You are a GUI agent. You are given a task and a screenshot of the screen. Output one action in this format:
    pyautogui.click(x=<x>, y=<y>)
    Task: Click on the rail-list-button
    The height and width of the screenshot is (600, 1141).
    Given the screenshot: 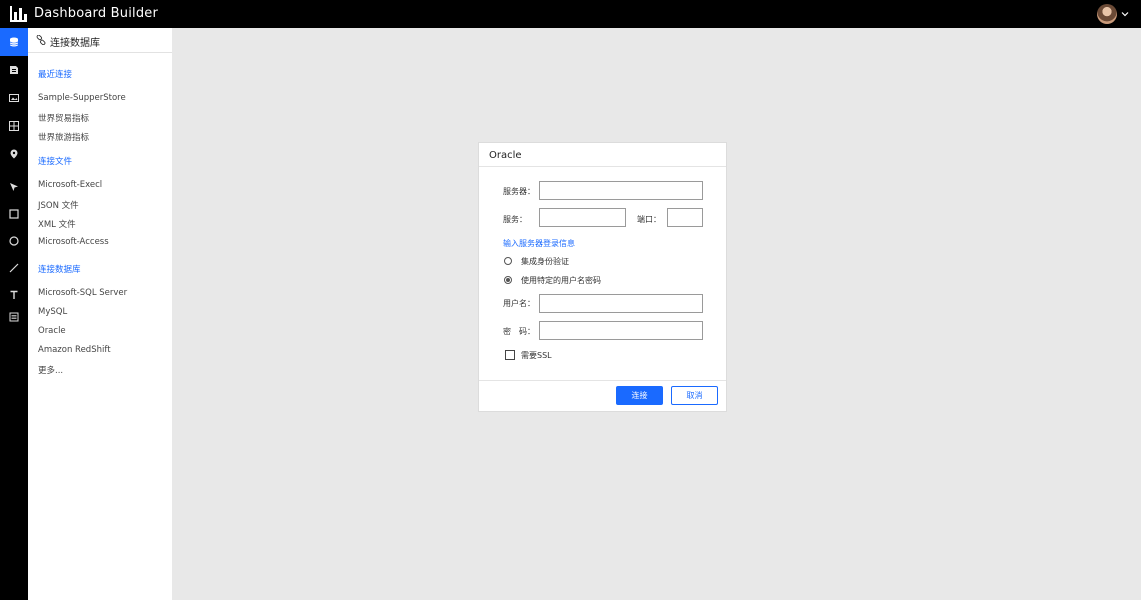 What is the action you would take?
    pyautogui.click(x=14, y=317)
    